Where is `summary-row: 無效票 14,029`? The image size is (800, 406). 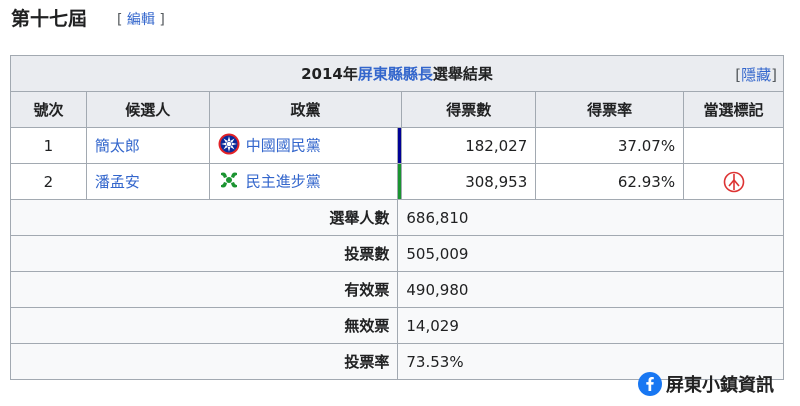
summary-row: 無效票 14,029 is located at coordinates (396, 325).